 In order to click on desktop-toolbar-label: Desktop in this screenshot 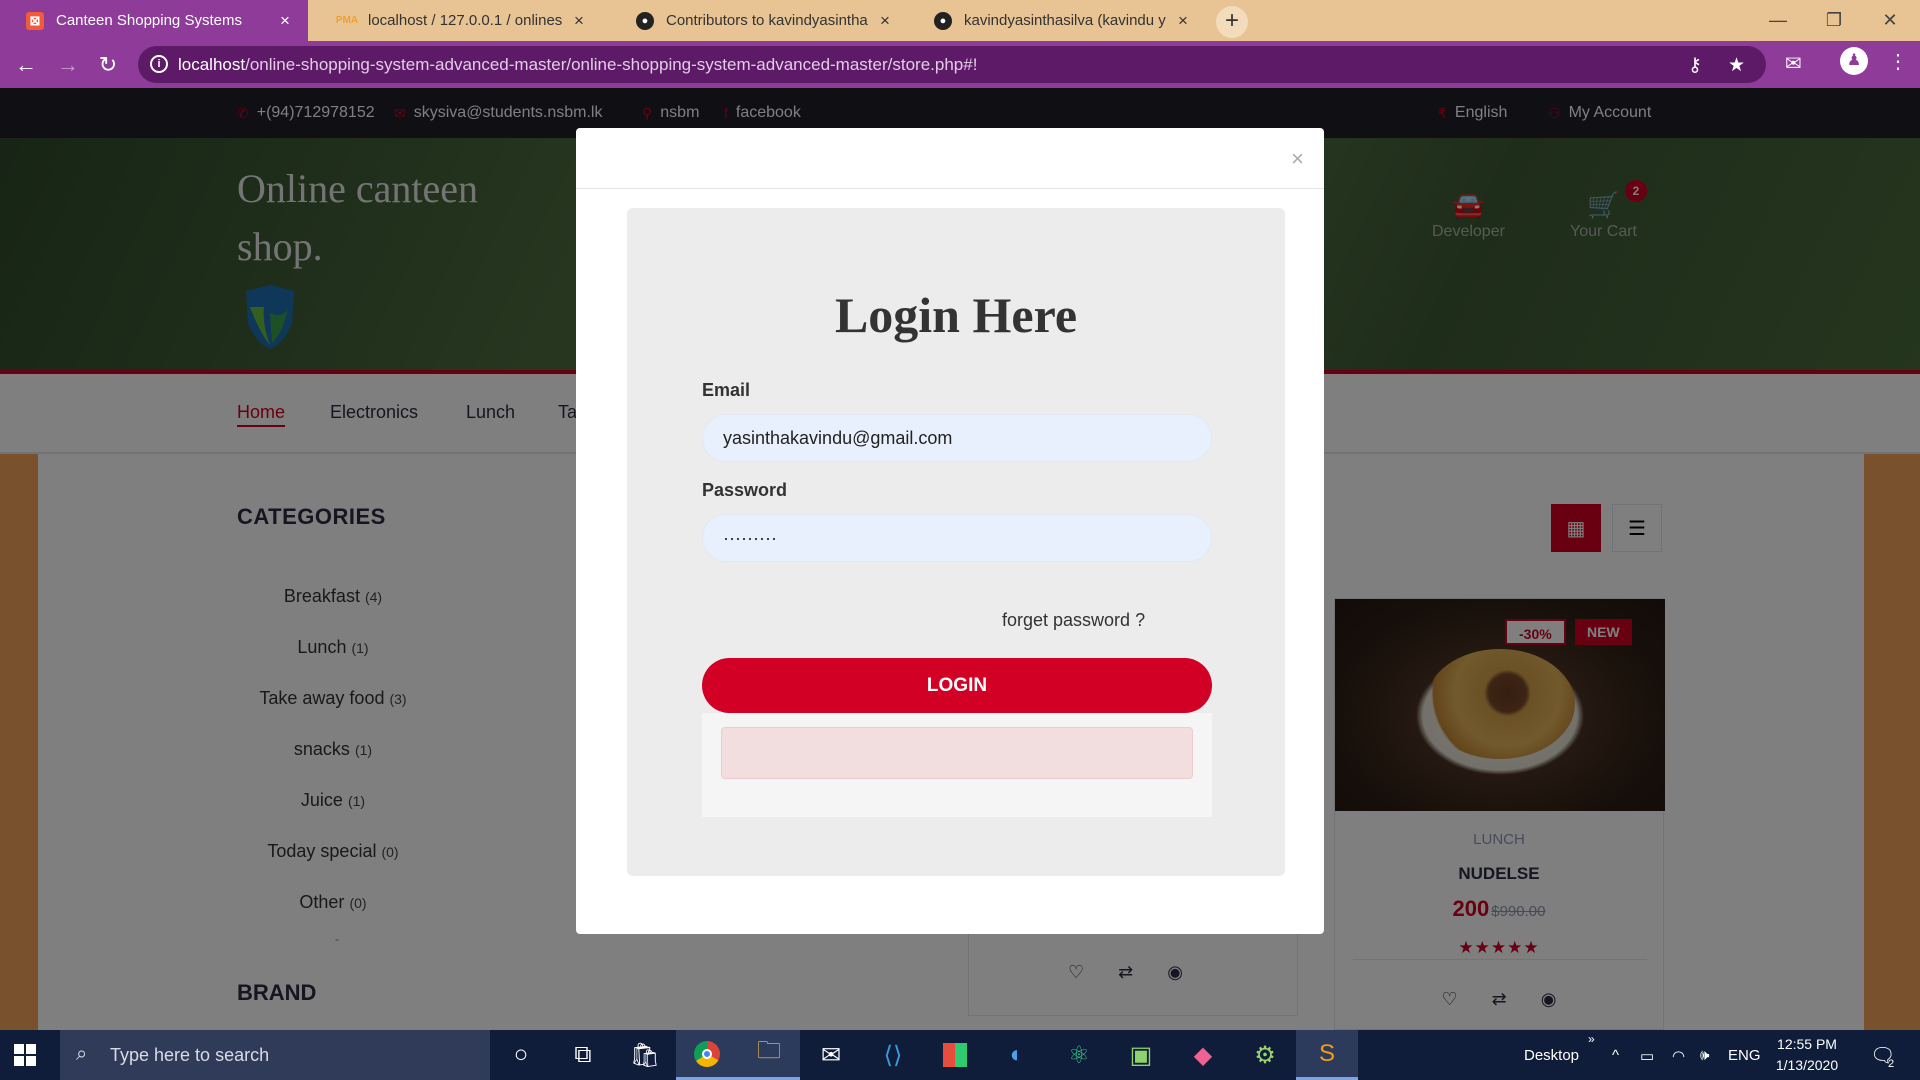, I will do `click(1551, 1055)`.